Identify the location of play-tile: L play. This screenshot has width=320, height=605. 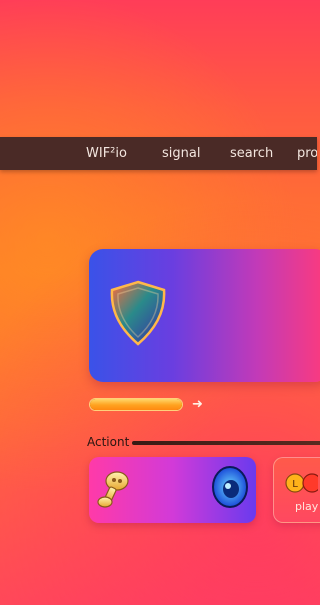
(296, 490).